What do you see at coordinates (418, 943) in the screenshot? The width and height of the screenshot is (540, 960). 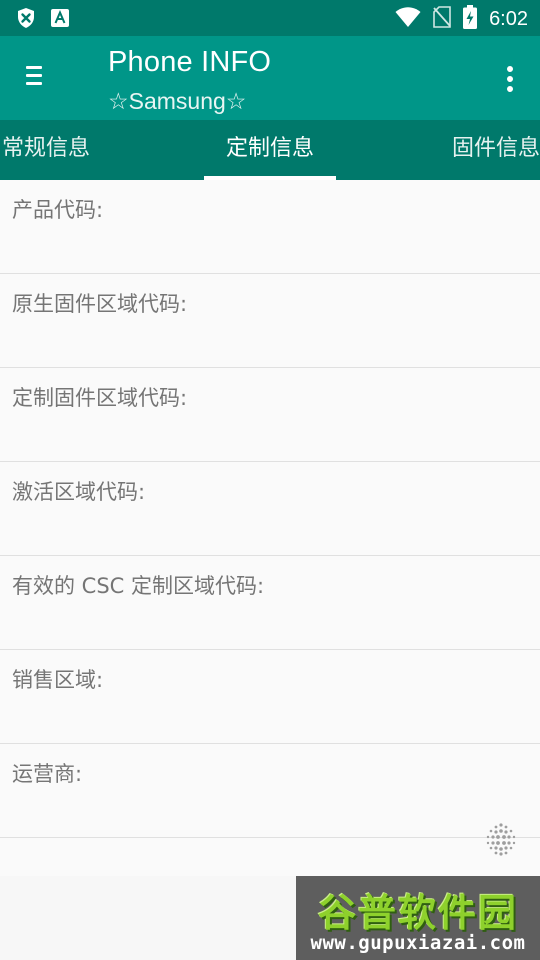 I see `watermark-url: www.gupuxiazai.com` at bounding box center [418, 943].